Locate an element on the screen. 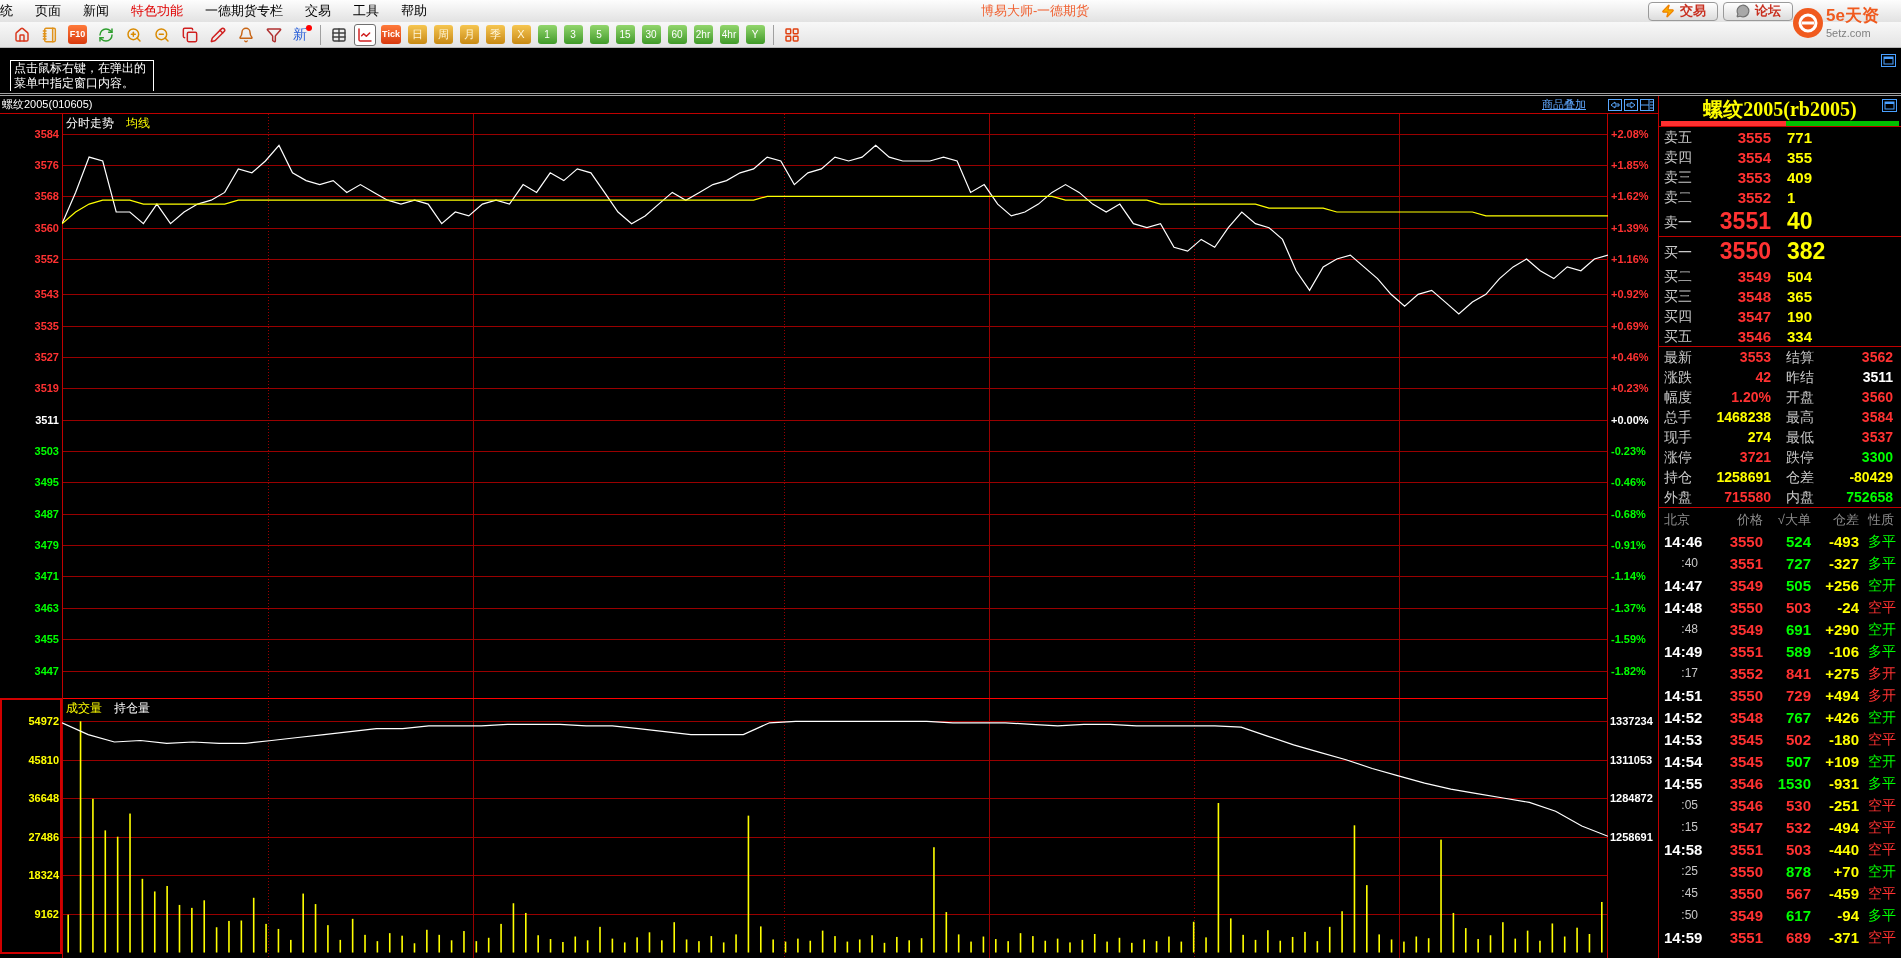 The image size is (1901, 958). position-change: -459 is located at coordinates (1843, 893).